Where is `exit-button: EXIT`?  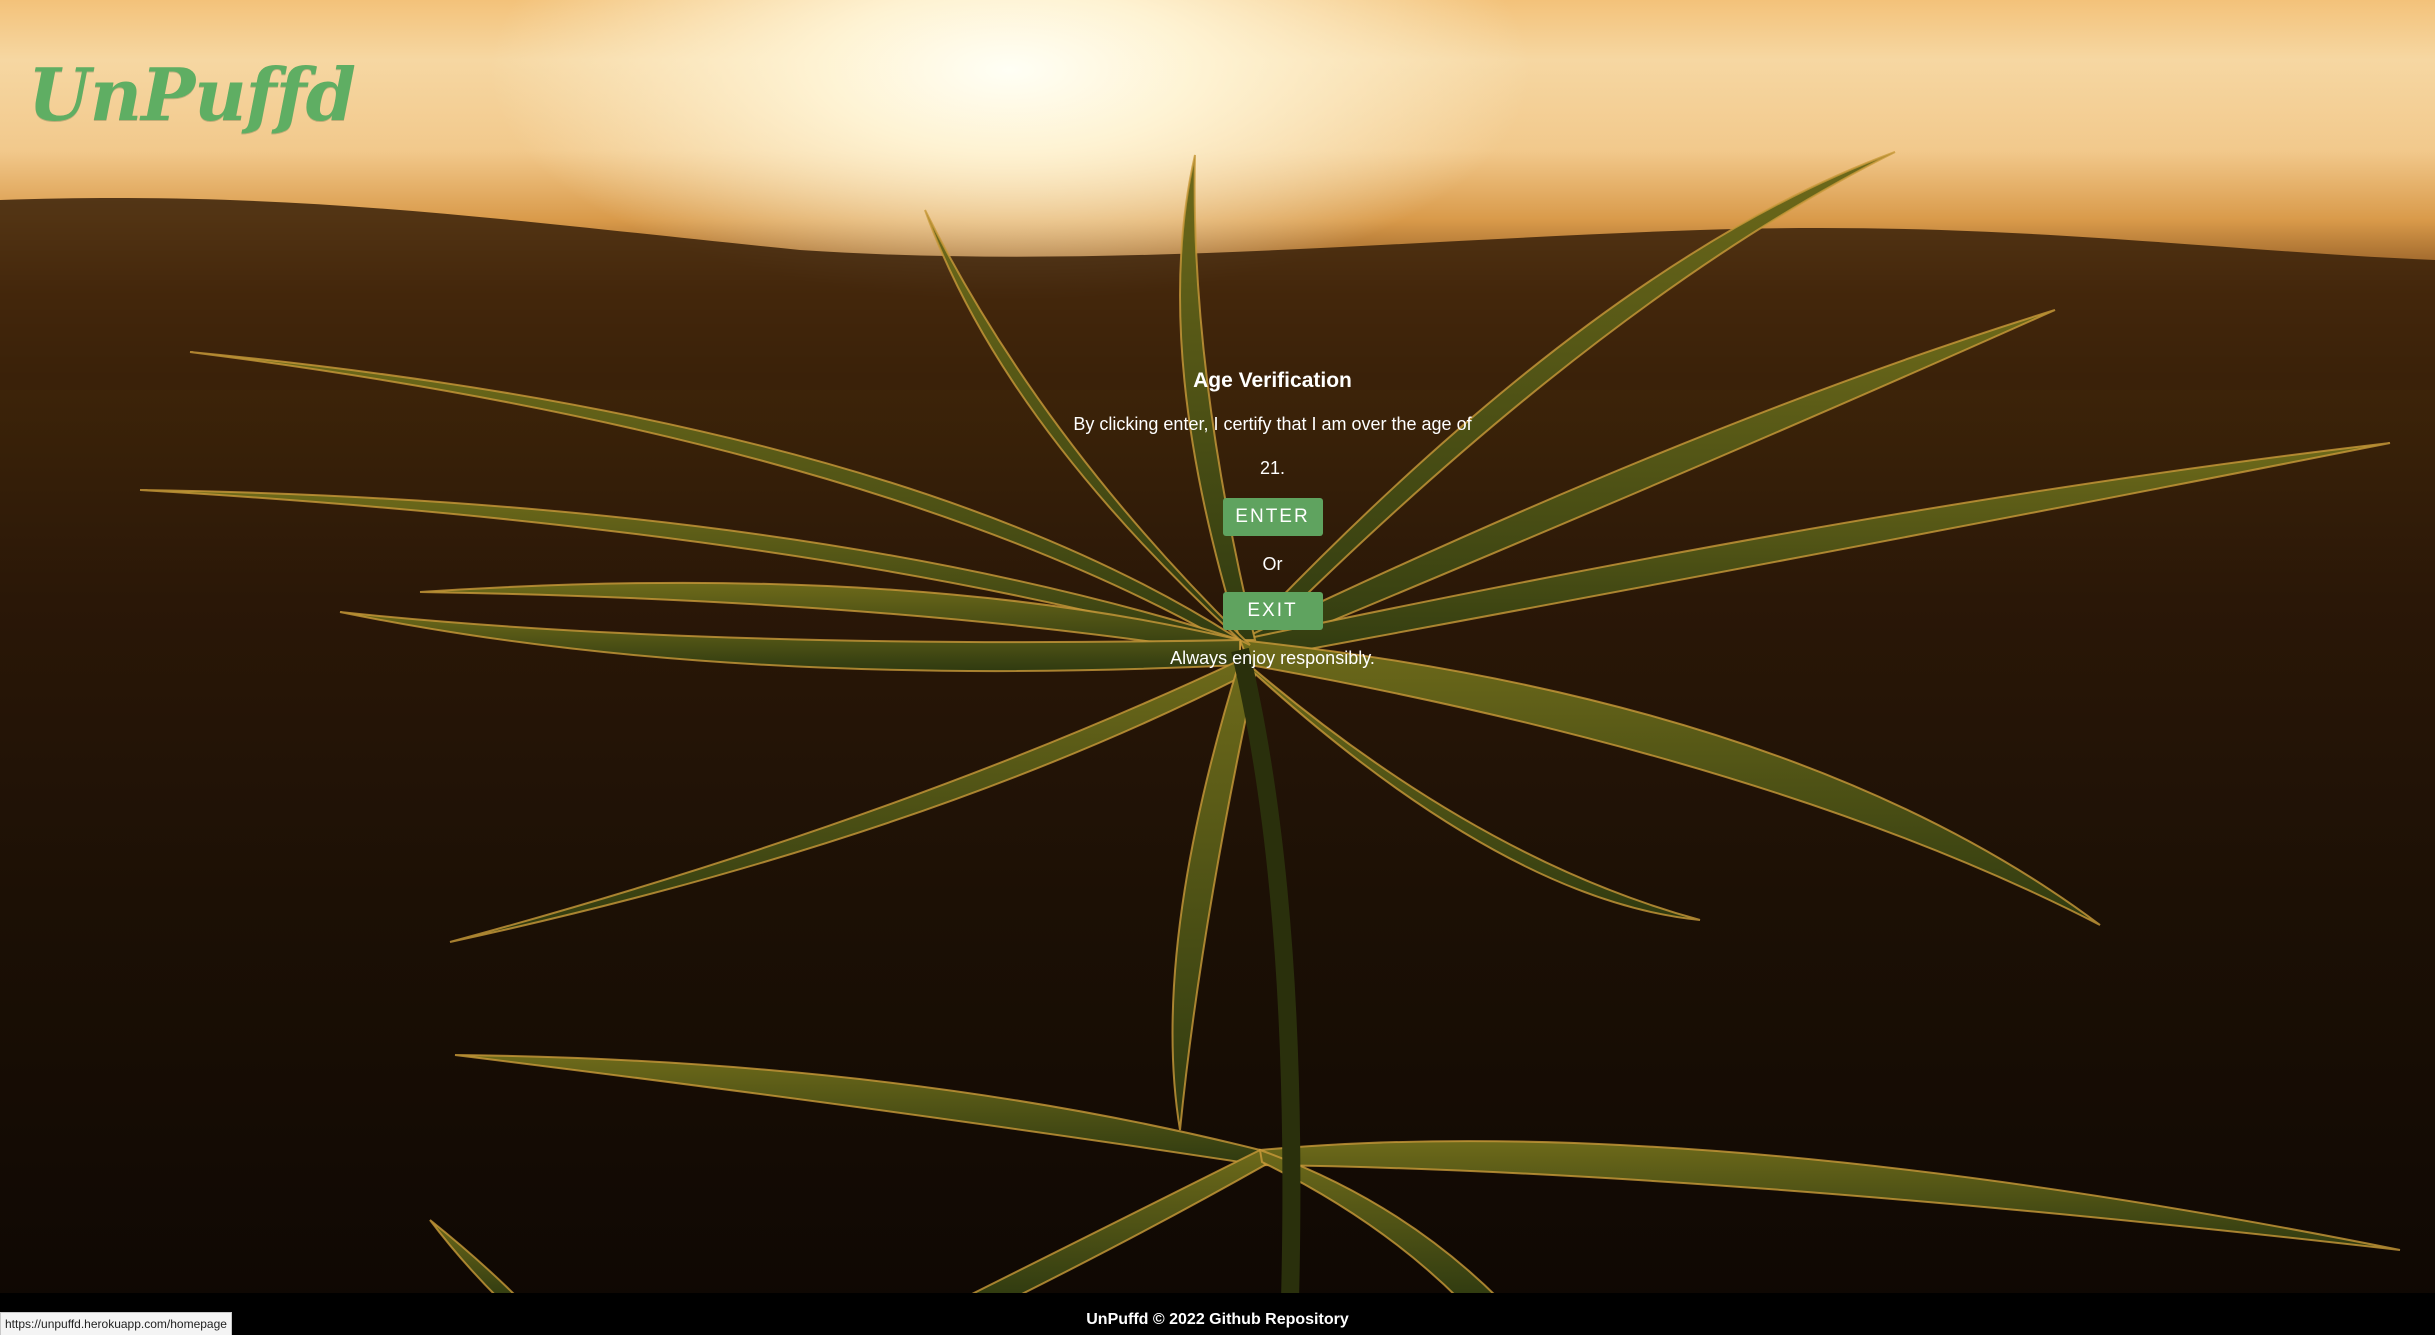 exit-button: EXIT is located at coordinates (1272, 611).